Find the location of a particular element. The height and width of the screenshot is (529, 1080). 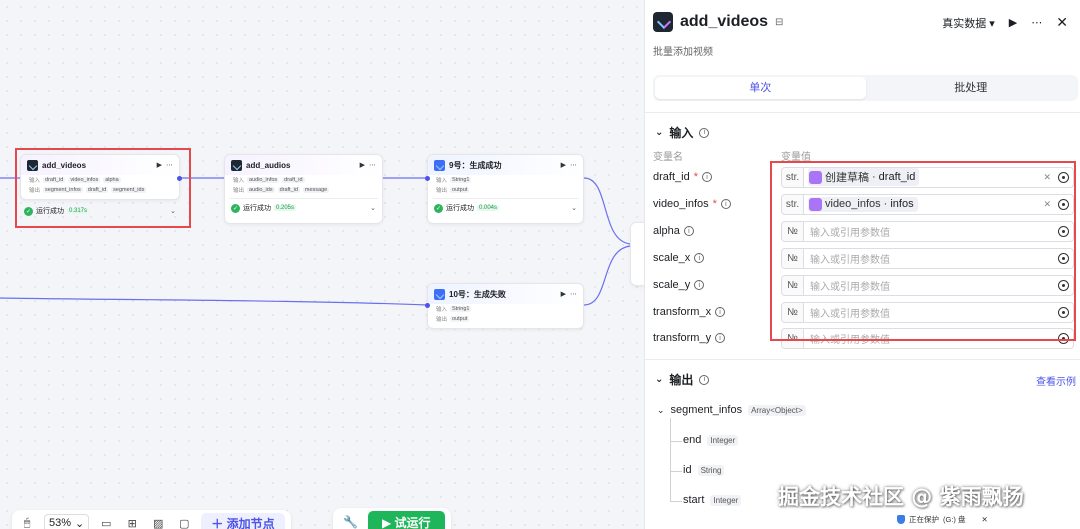

node-title: 9号：生成成功 is located at coordinates (475, 165).